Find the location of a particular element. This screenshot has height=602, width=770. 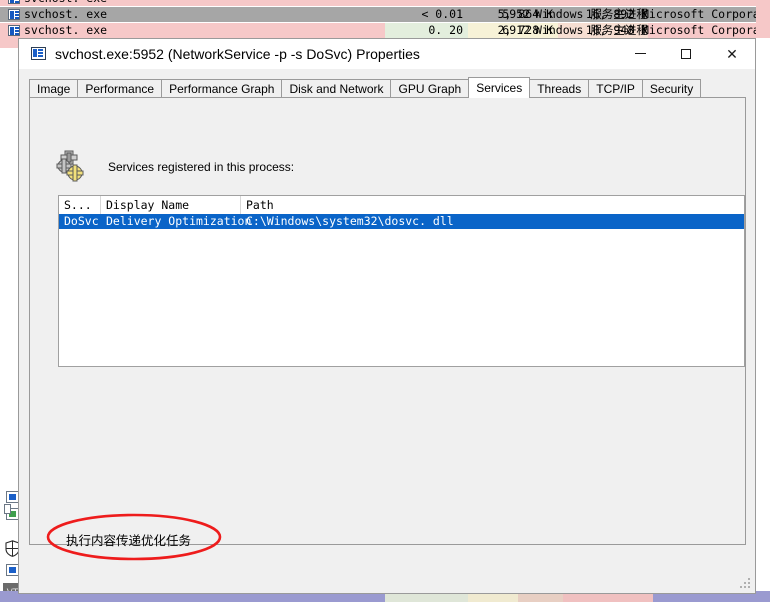

process-pid: 6912 is located at coordinates (516, 30).